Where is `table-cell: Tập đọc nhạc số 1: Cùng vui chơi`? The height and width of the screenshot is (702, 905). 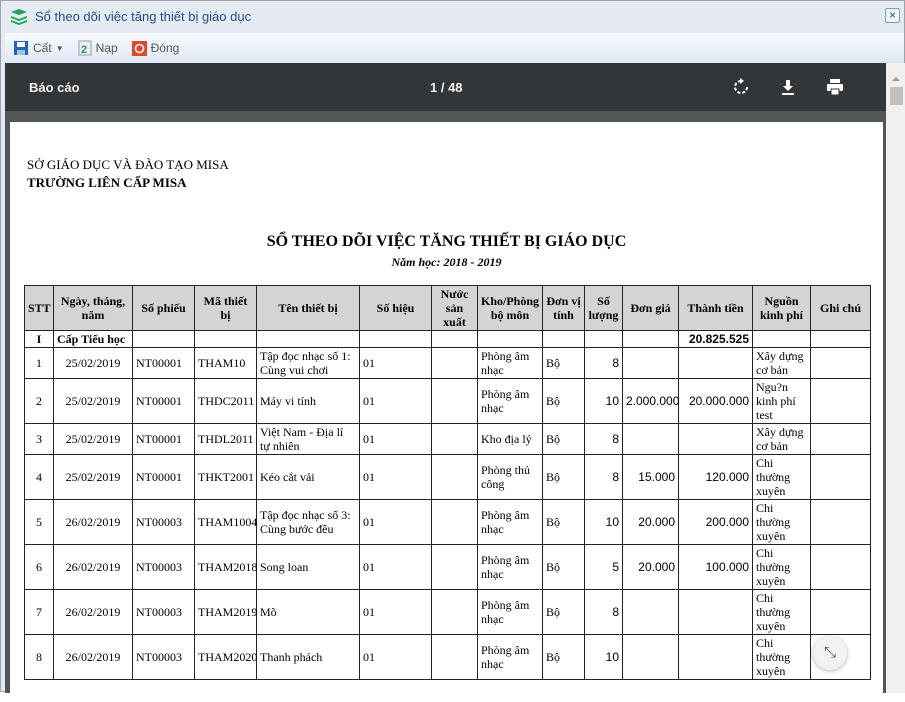 table-cell: Tập đọc nhạc số 1: Cùng vui chơi is located at coordinates (308, 363).